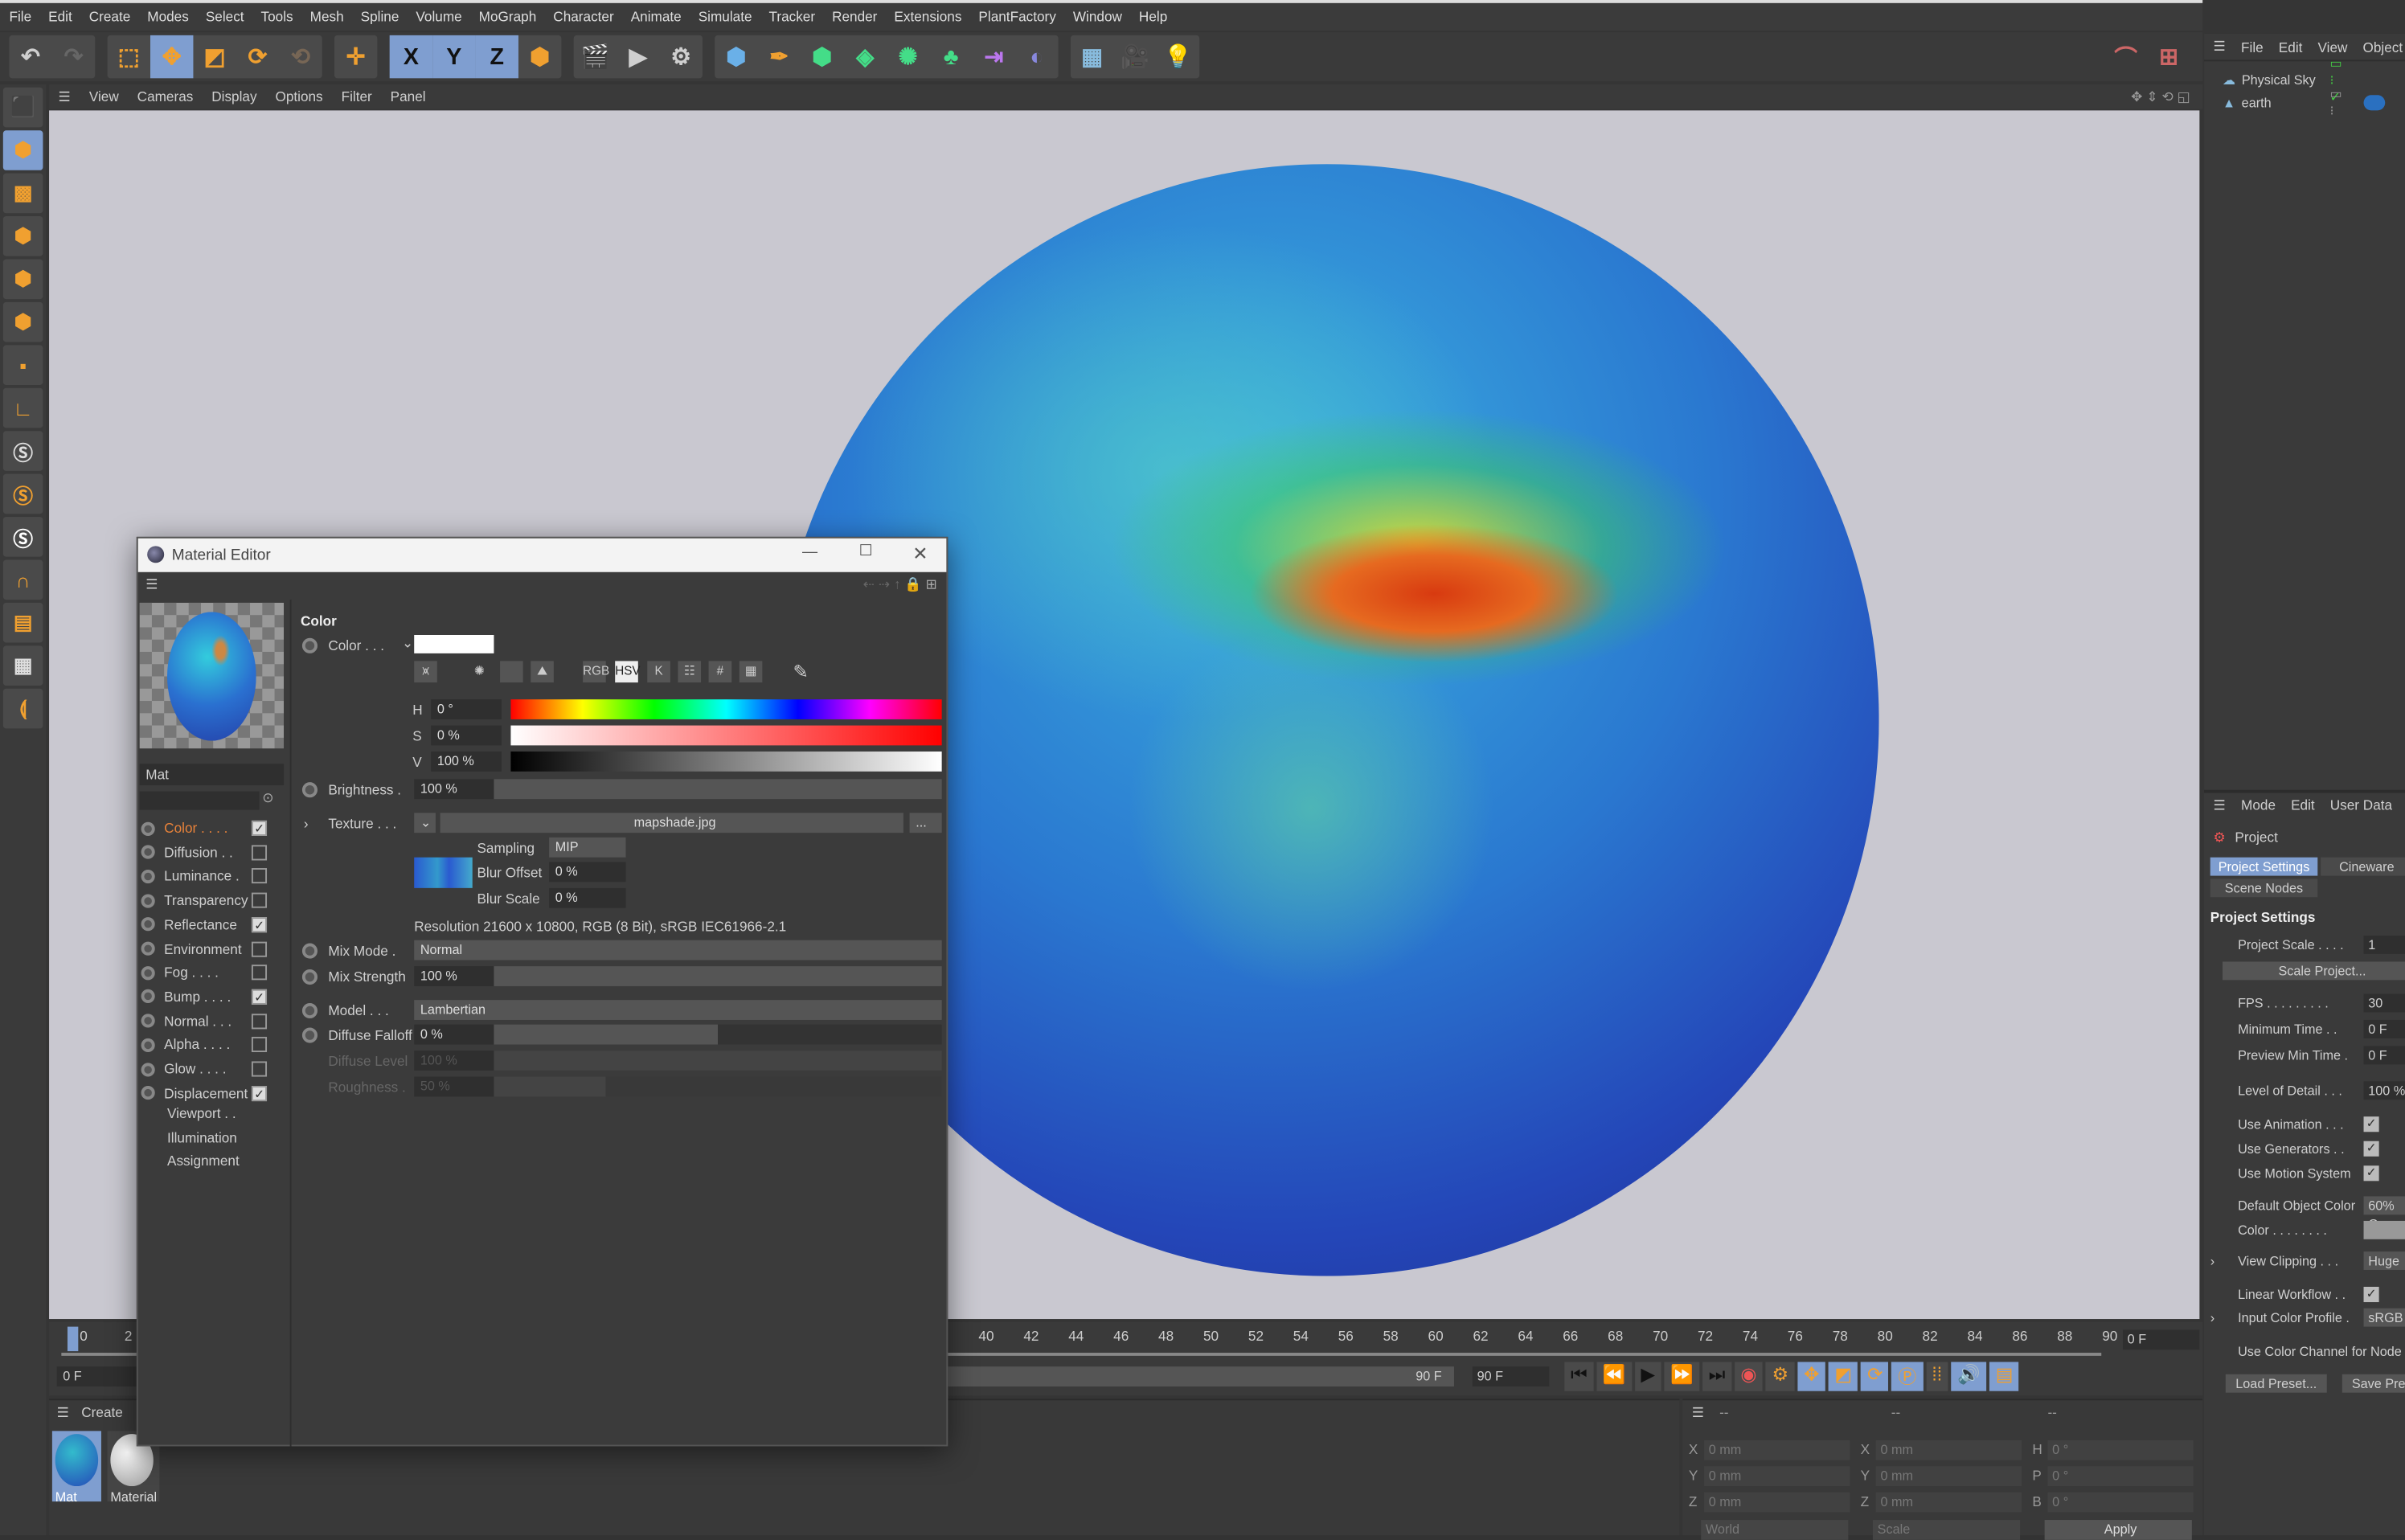  What do you see at coordinates (466, 762) in the screenshot?
I see `value-field: 100 %` at bounding box center [466, 762].